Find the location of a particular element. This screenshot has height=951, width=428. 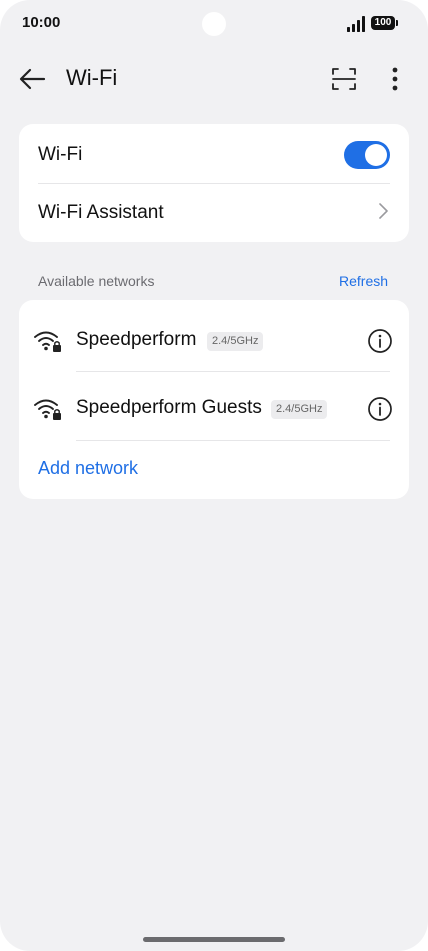

scan-button is located at coordinates (344, 79).